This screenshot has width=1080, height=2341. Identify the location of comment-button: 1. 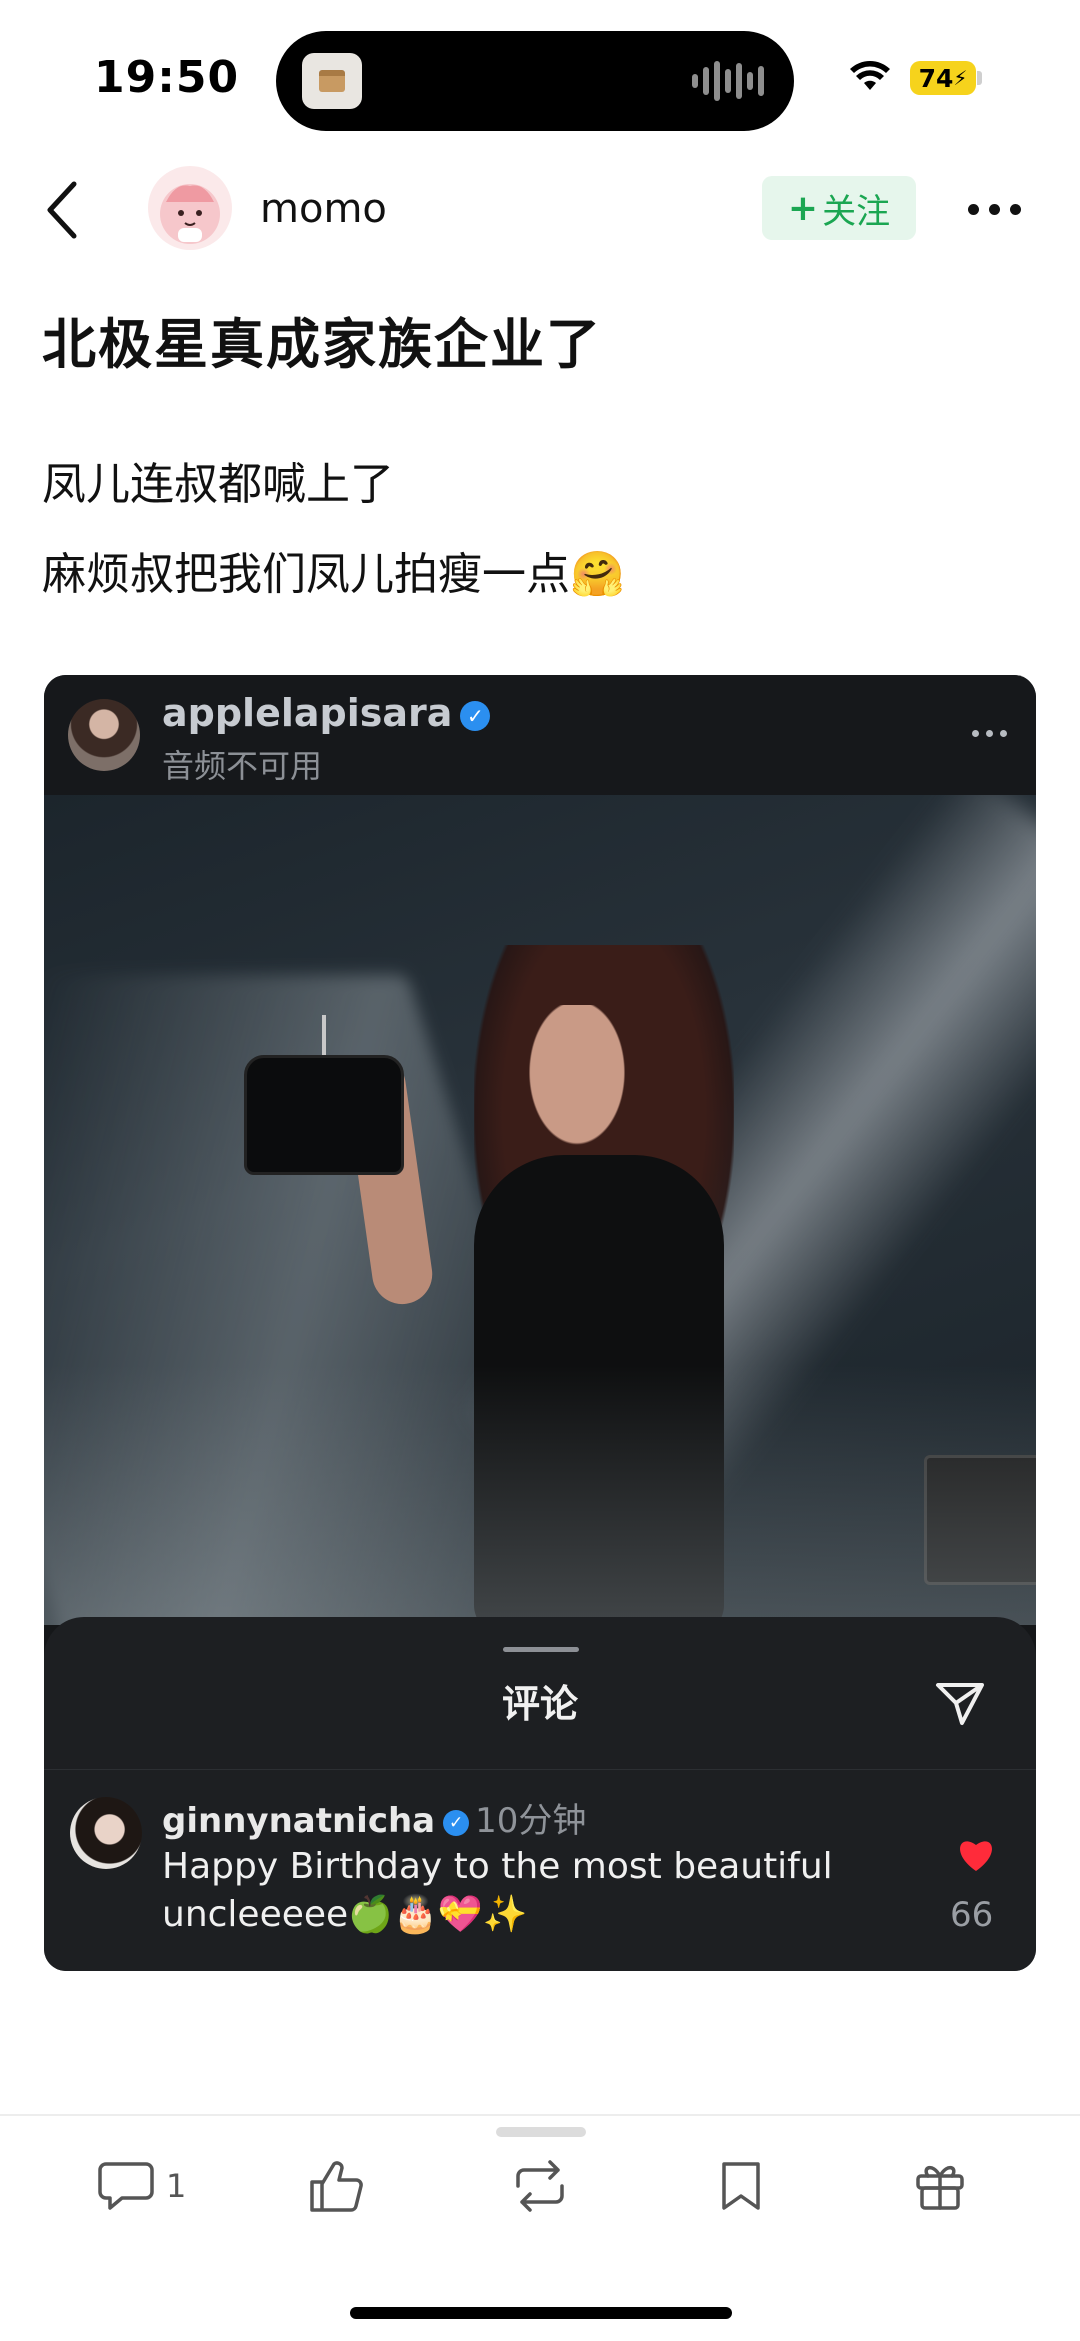
(141, 2186).